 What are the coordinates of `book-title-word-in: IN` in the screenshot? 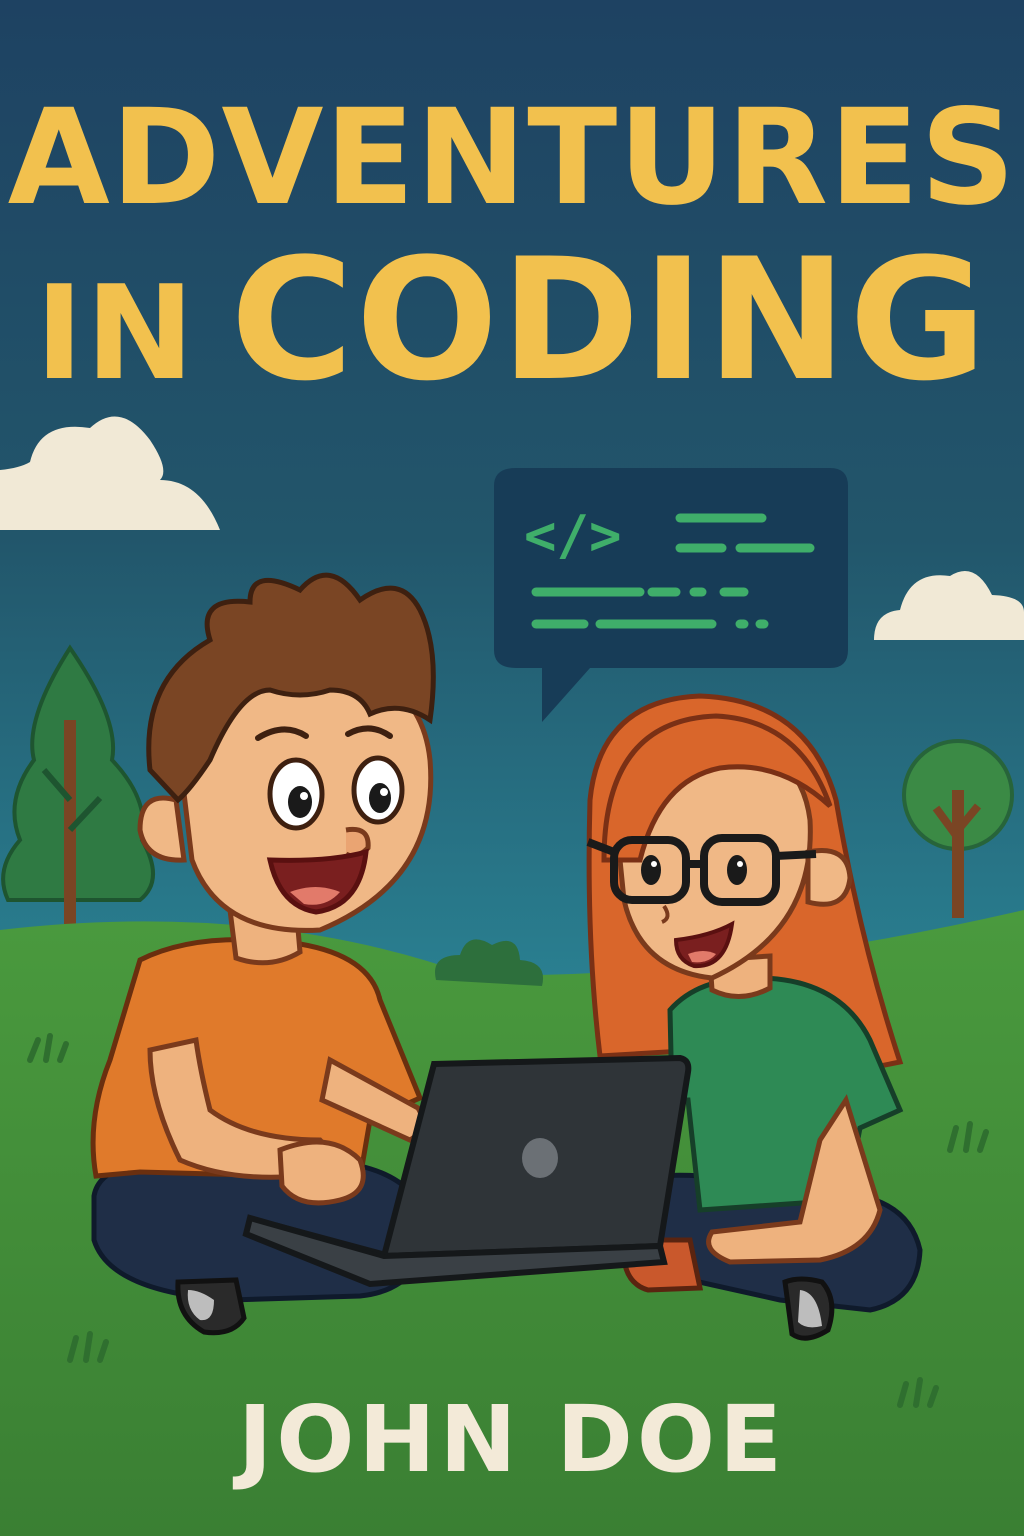 It's located at (116, 333).